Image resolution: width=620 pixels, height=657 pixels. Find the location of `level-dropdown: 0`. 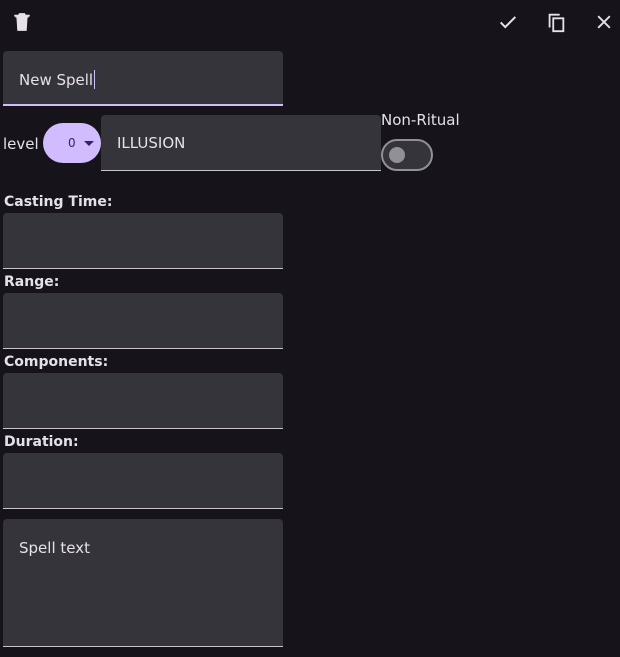

level-dropdown: 0 is located at coordinates (72, 143).